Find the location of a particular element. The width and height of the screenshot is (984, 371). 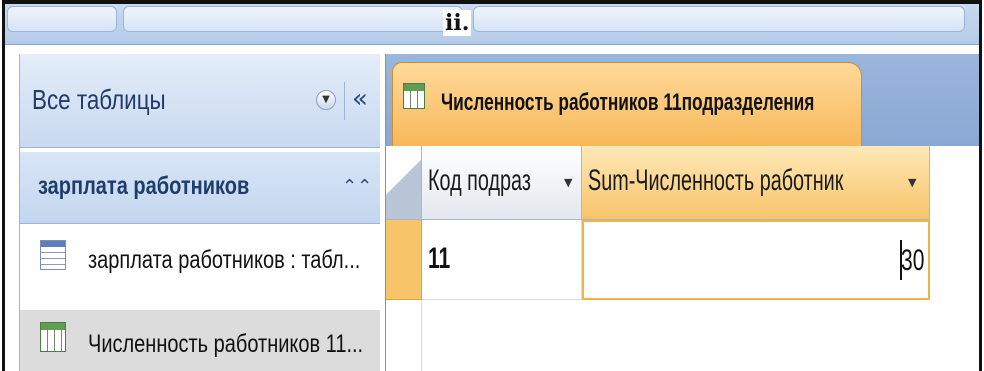

cell-value: 30 is located at coordinates (912, 260).